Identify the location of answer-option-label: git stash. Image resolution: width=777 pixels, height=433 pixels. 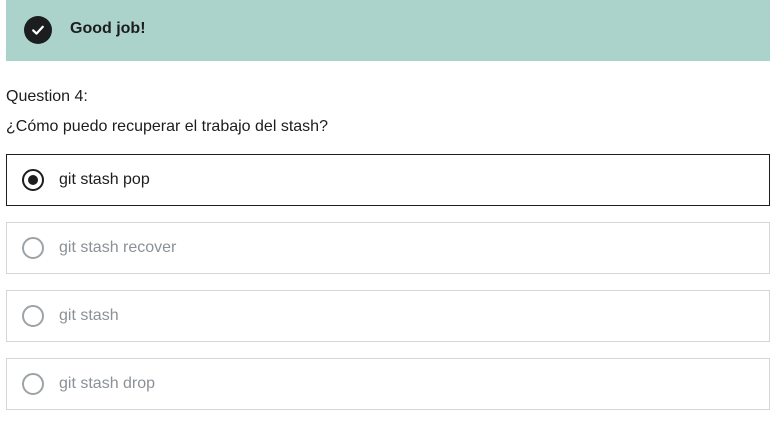
(89, 315).